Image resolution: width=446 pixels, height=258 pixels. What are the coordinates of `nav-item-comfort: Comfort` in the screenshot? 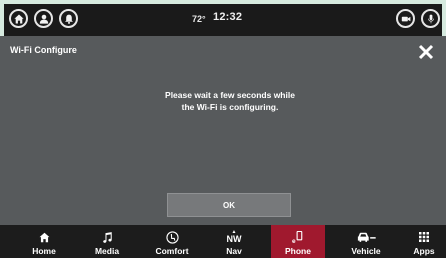 It's located at (172, 241).